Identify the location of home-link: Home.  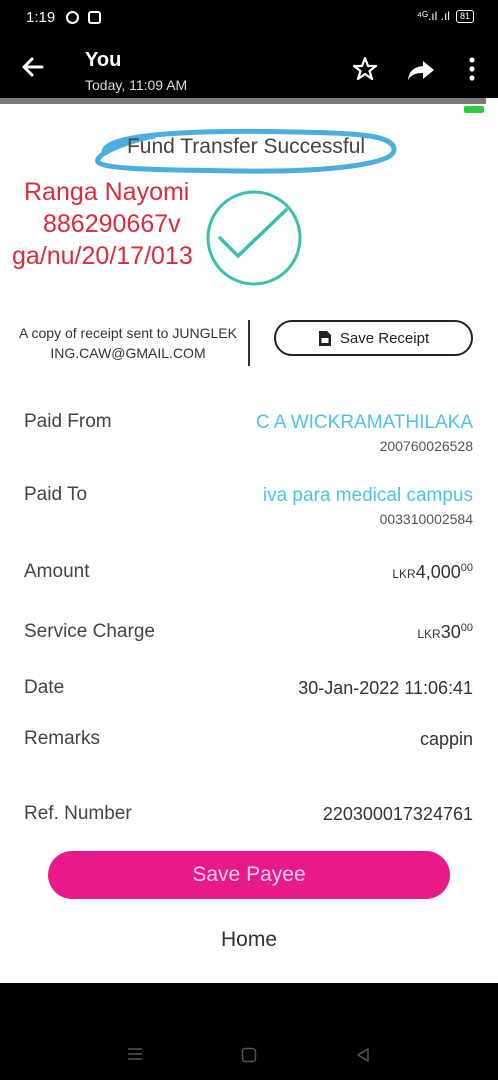
(249, 940).